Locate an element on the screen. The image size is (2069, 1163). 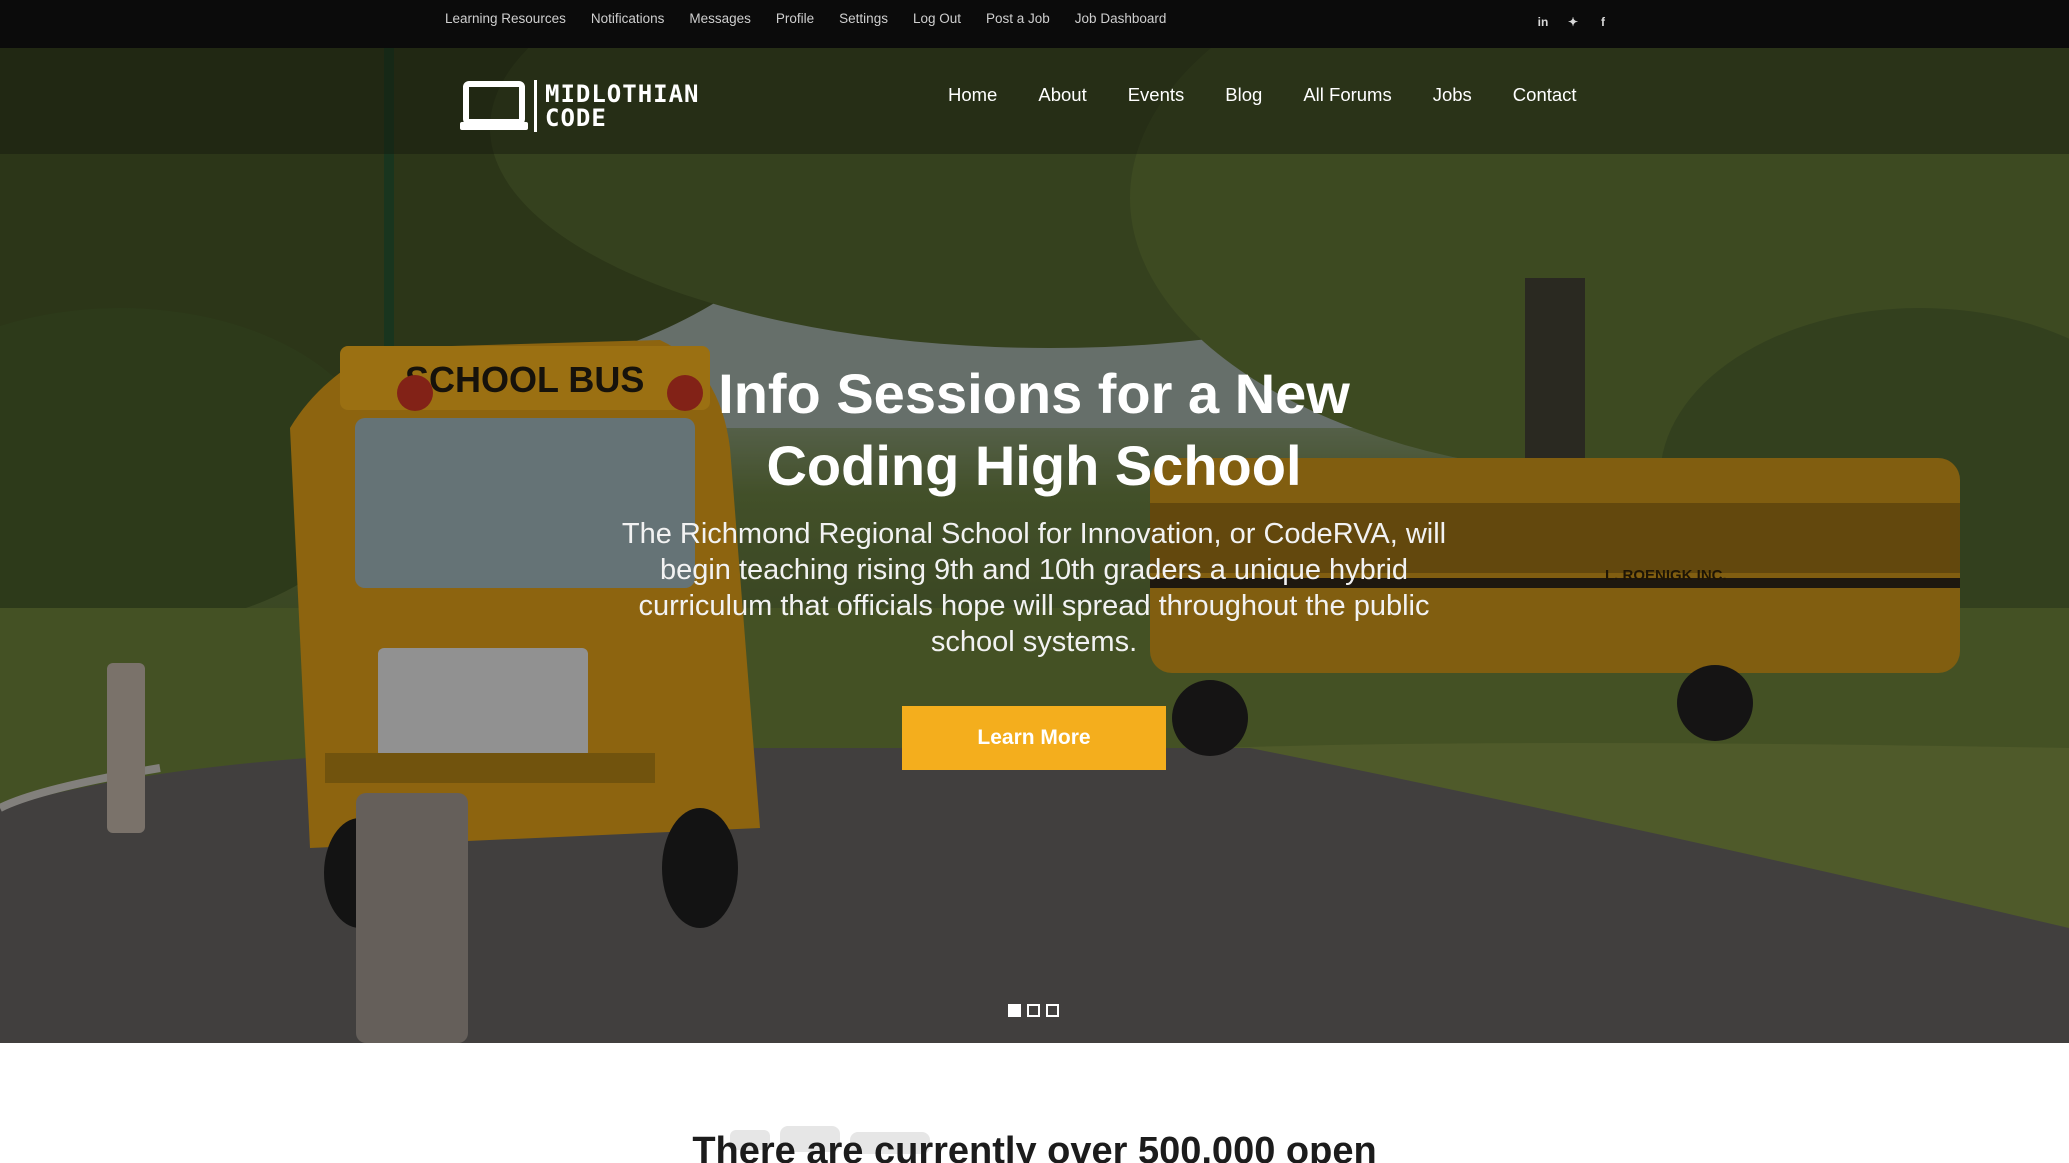
linkedin-icon: in is located at coordinates (1543, 22).